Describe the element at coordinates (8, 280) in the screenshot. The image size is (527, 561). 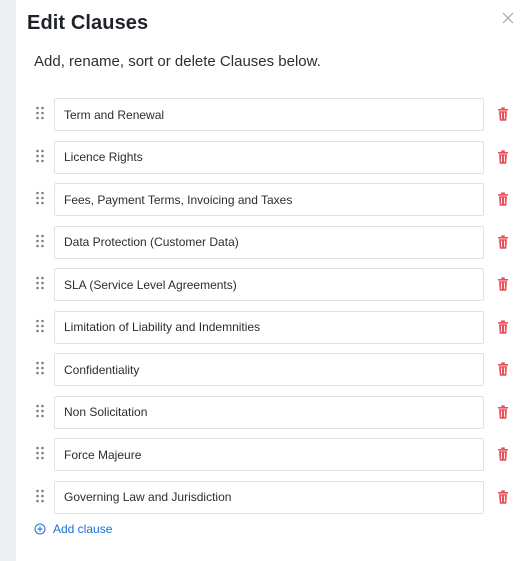
I see `page-backdrop` at that location.